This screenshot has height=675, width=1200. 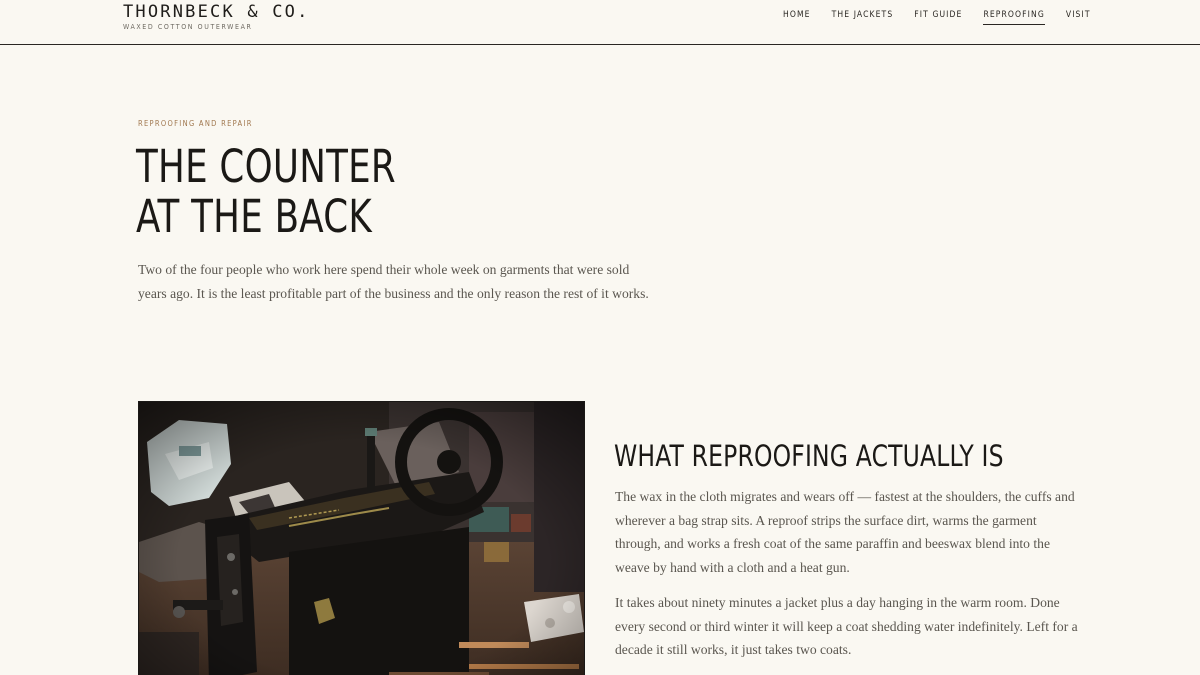 I want to click on page-title-line-2: AT THE BACK, so click(x=254, y=216).